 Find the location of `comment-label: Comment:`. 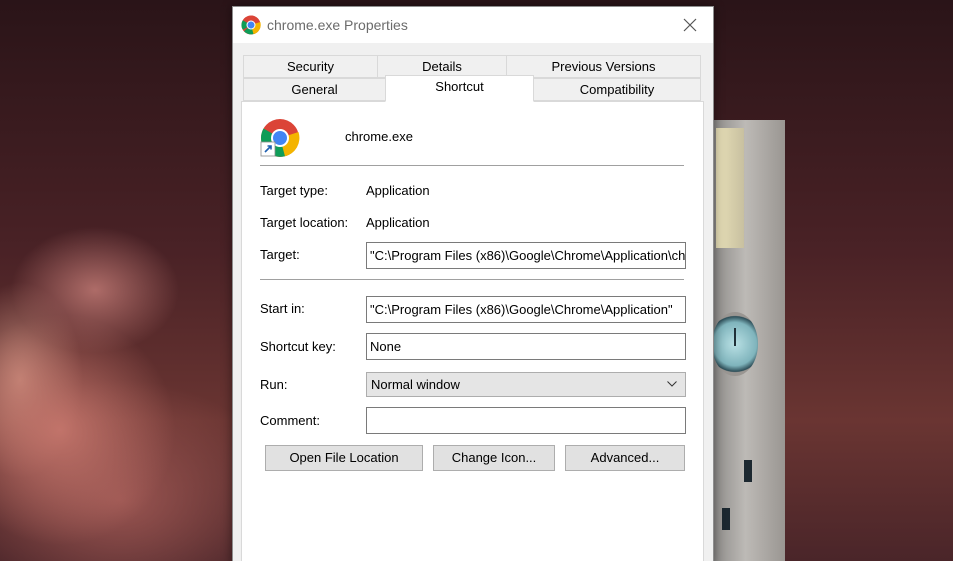

comment-label: Comment: is located at coordinates (290, 420).